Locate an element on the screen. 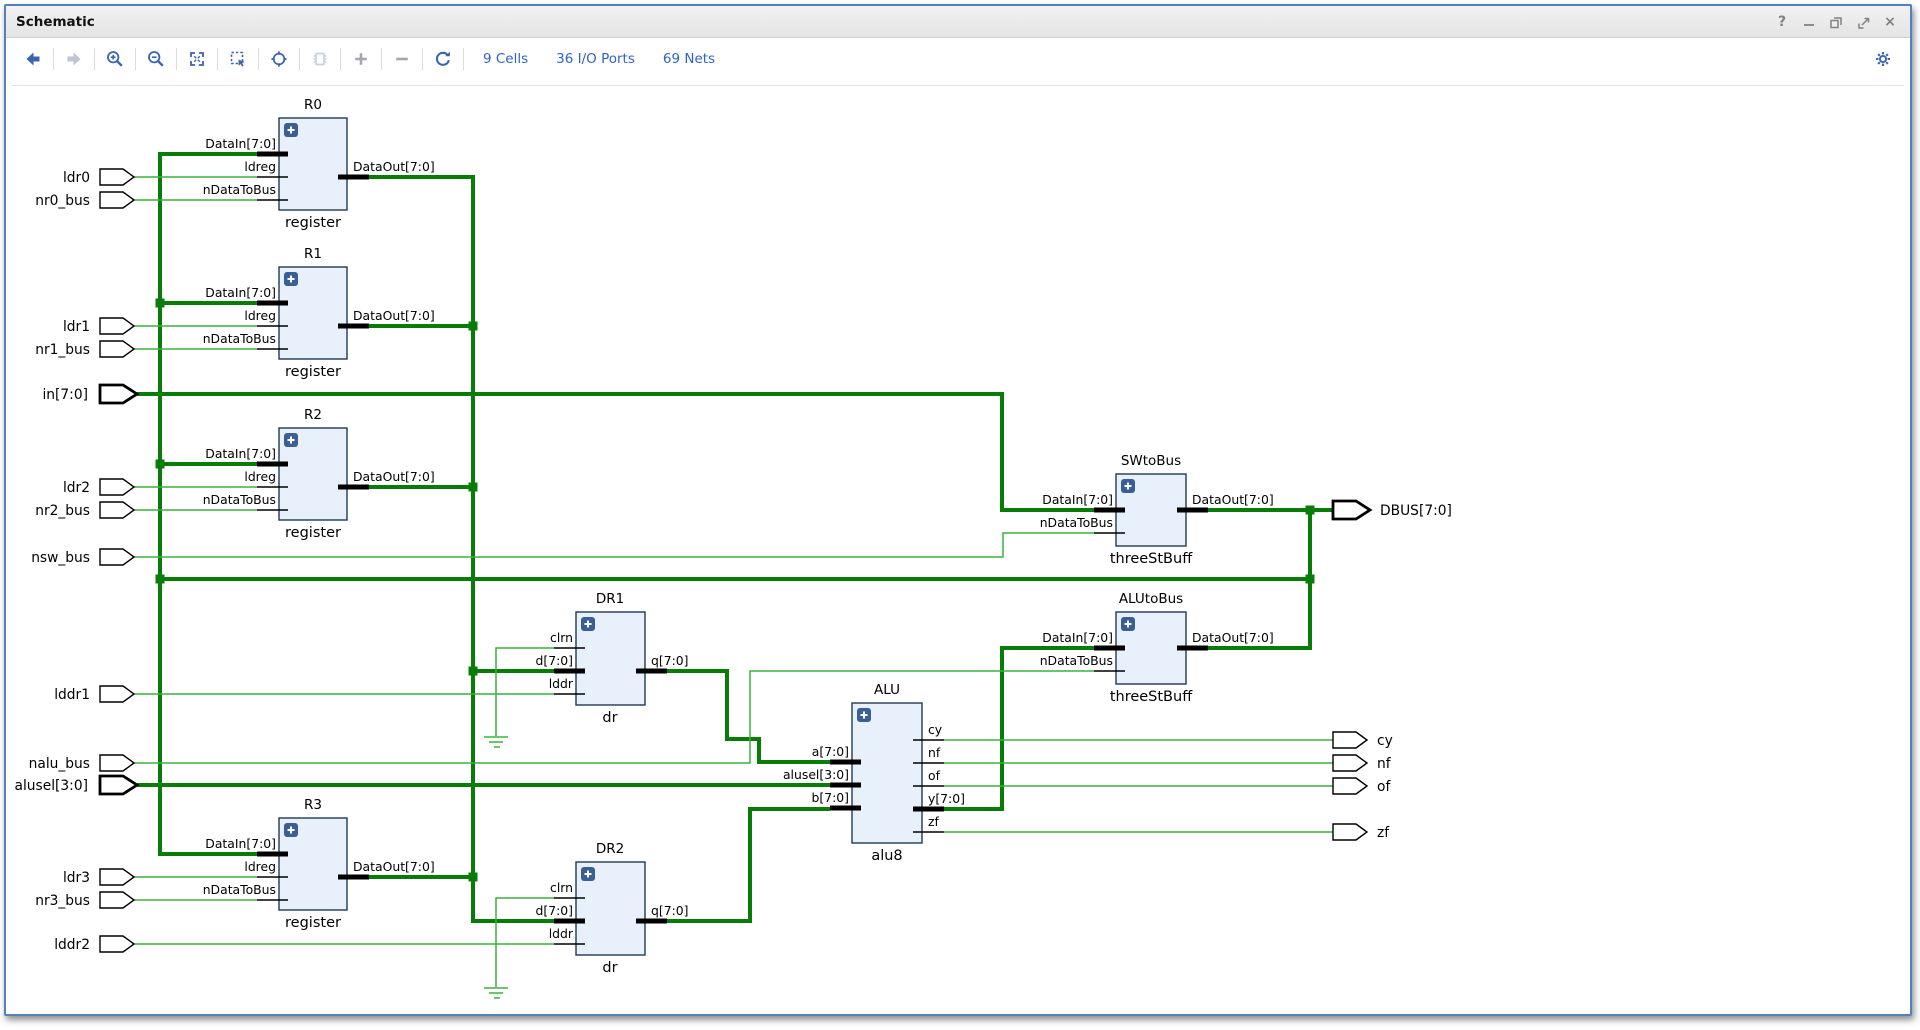 The image size is (1920, 1030). port-nf: nf is located at coordinates (1362, 763).